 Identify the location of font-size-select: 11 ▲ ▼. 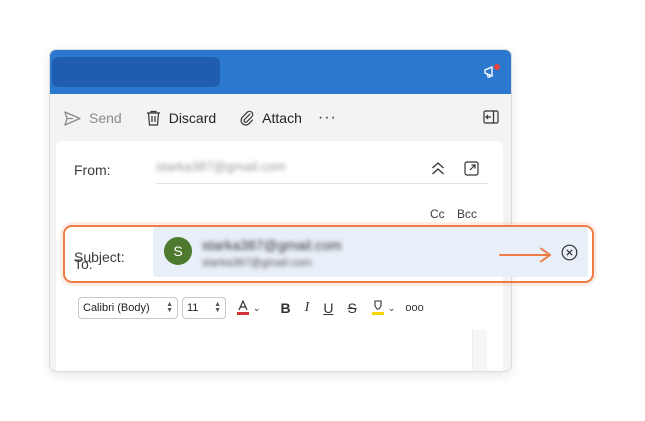
(204, 308).